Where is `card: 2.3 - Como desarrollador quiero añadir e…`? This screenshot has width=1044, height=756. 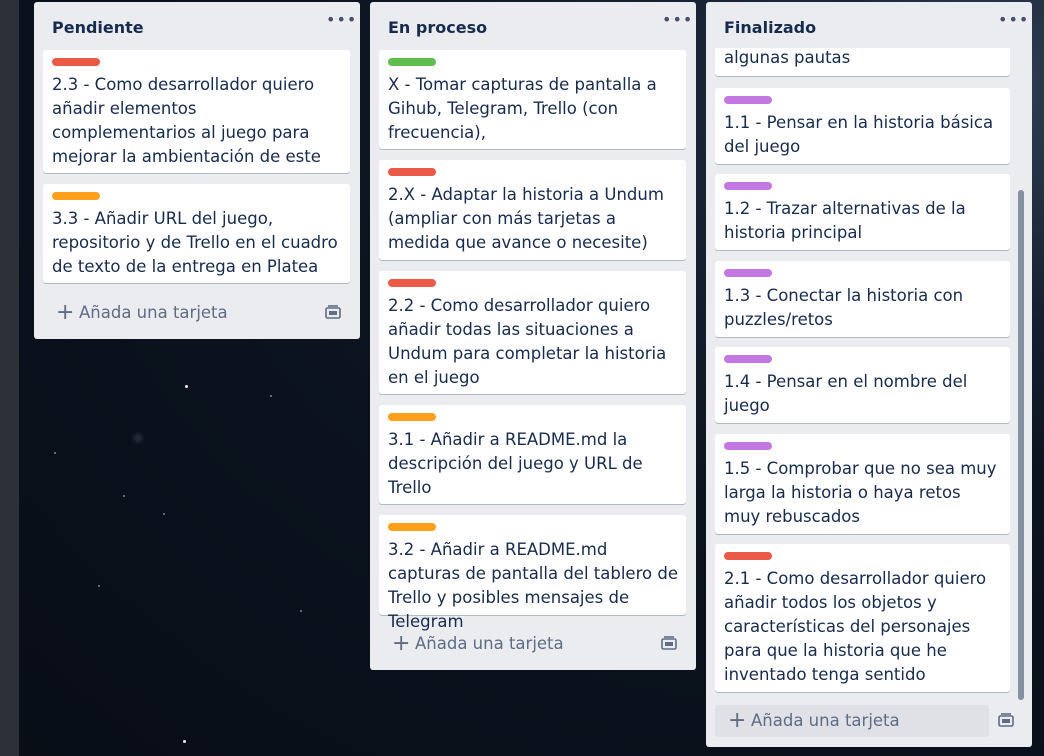 card: 2.3 - Como desarrollador quiero añadir e… is located at coordinates (196, 111).